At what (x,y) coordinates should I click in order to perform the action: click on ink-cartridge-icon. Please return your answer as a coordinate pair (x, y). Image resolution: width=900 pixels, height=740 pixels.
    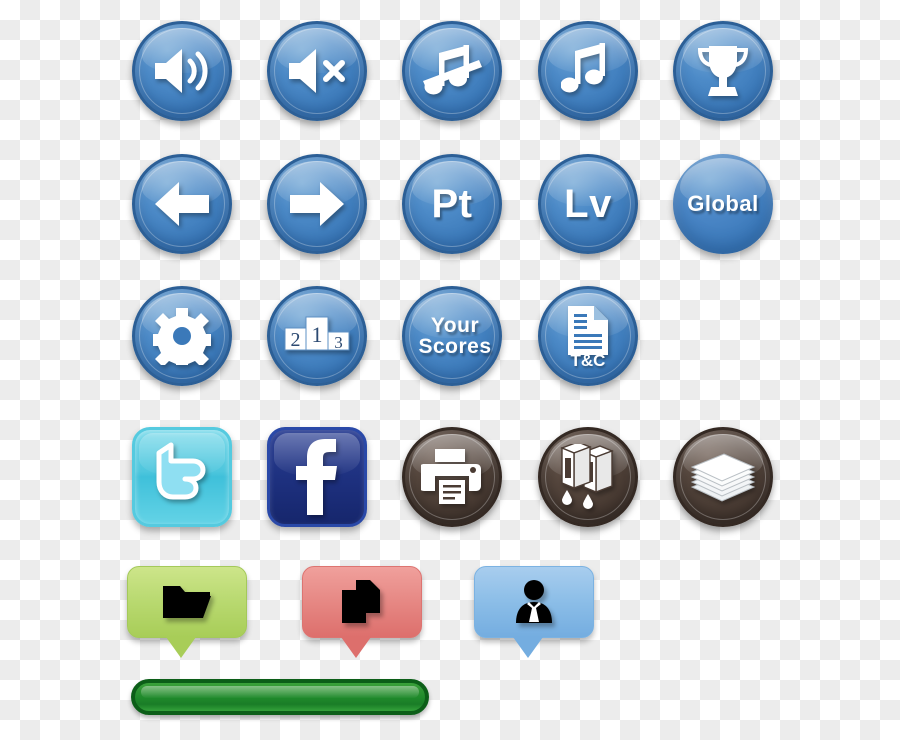
    Looking at the image, I should click on (588, 477).